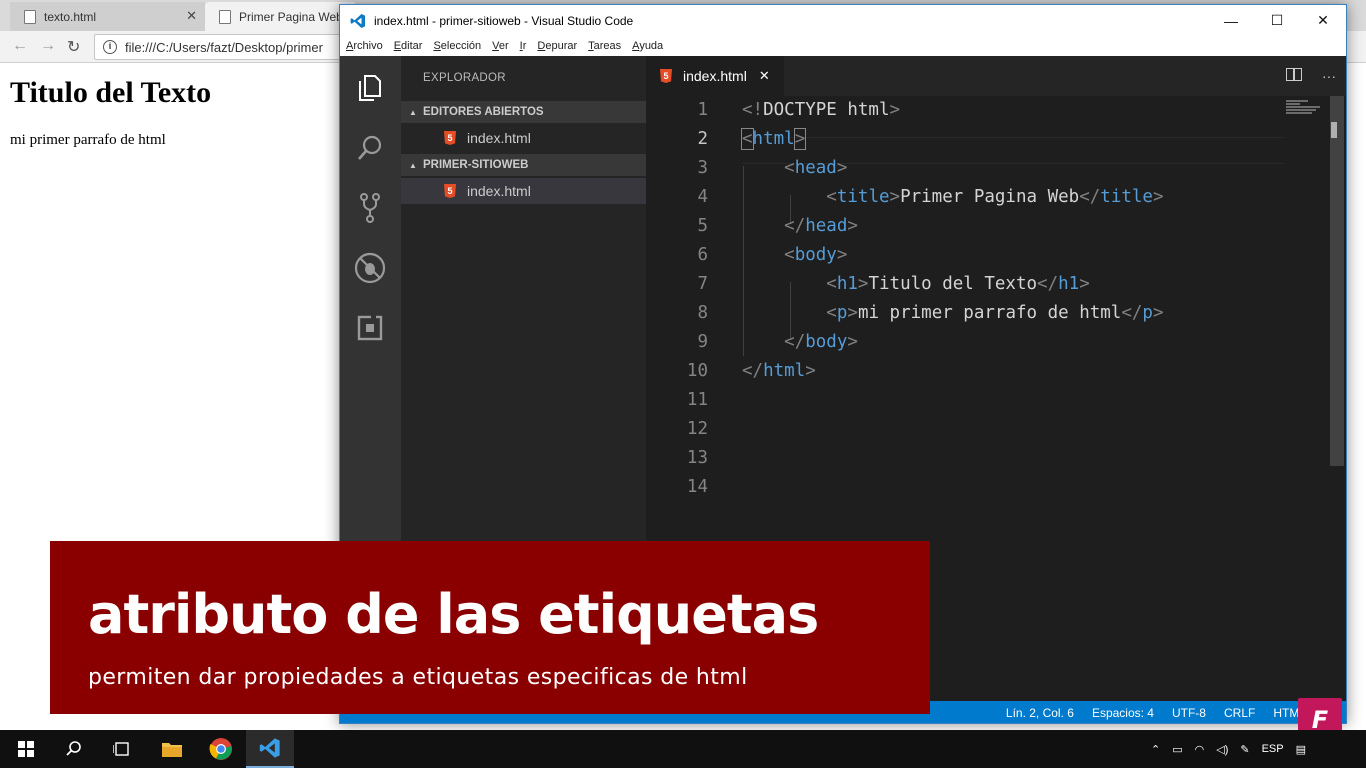 This screenshot has height=768, width=1366. What do you see at coordinates (953, 284) in the screenshot?
I see `code-token: Titulo del Texto` at bounding box center [953, 284].